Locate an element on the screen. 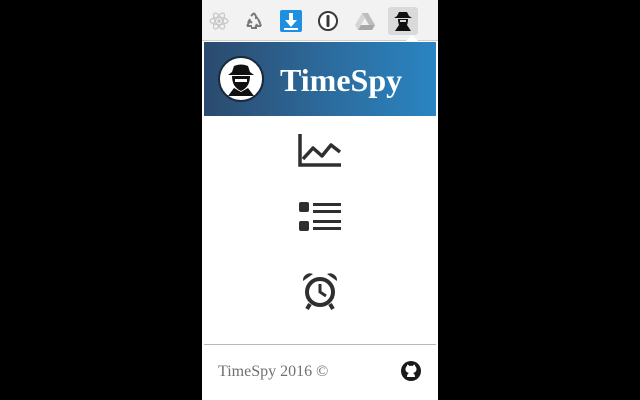 The height and width of the screenshot is (400, 640). spy-logo-icon is located at coordinates (241, 79).